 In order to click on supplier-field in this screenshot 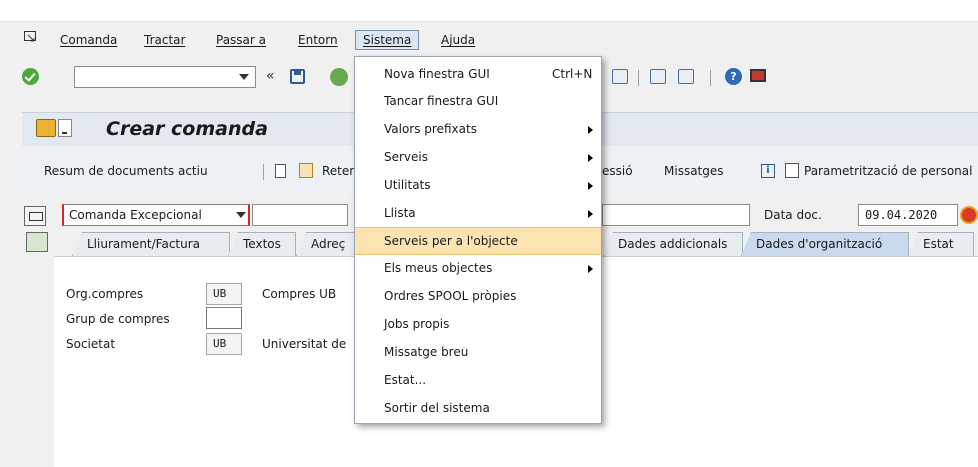, I will do `click(676, 215)`.